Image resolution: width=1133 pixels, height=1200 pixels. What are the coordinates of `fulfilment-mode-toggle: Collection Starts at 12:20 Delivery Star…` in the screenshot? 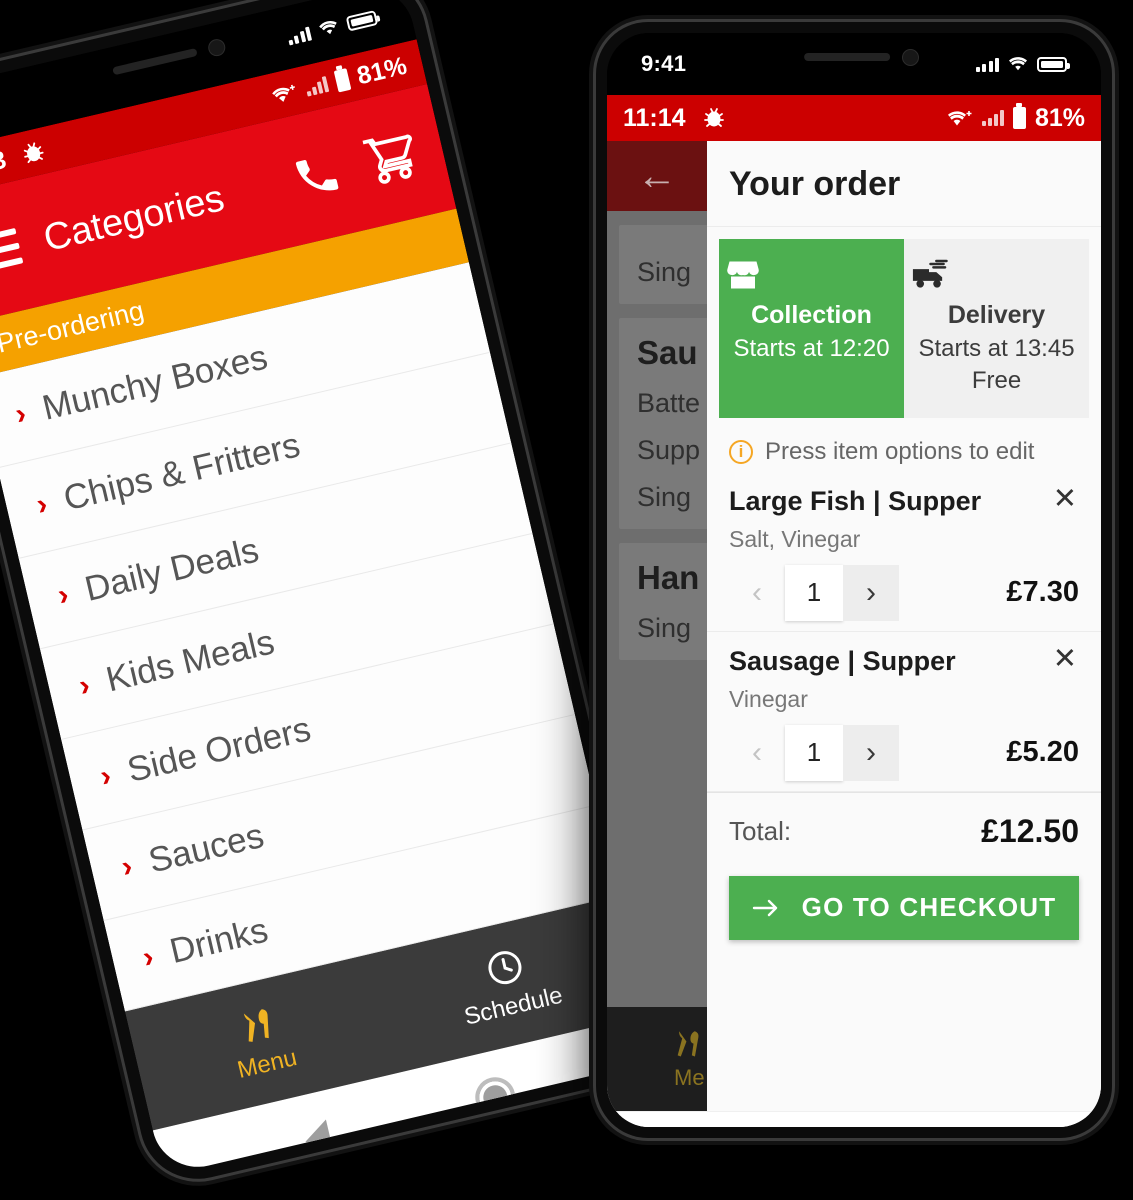 It's located at (904, 322).